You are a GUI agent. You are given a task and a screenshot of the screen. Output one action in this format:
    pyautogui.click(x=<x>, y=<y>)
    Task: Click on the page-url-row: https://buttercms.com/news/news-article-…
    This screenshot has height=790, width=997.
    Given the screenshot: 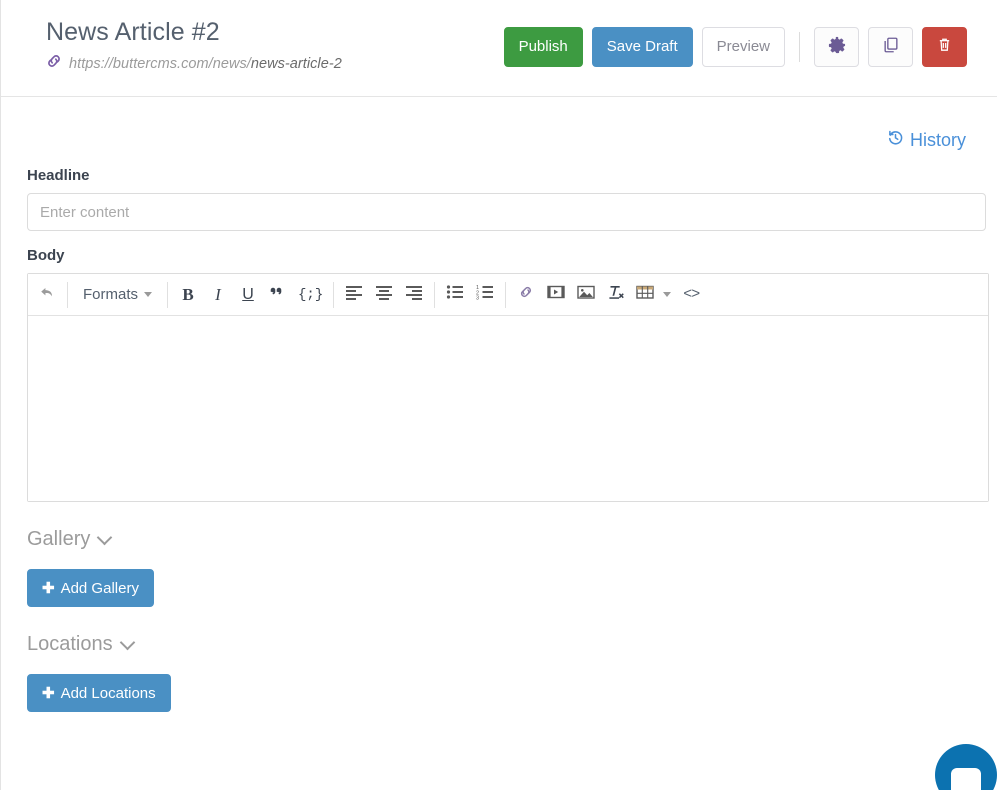 What is the action you would take?
    pyautogui.click(x=194, y=63)
    